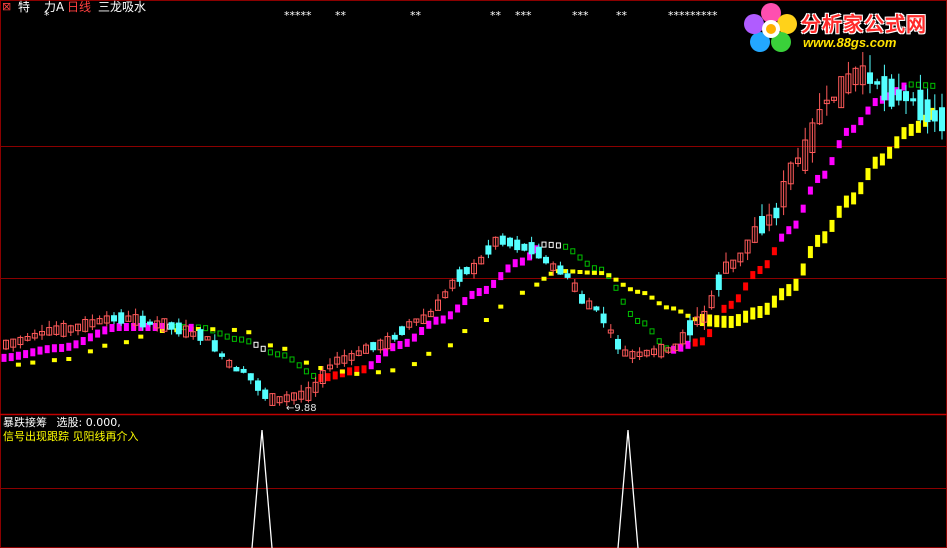 Image resolution: width=947 pixels, height=548 pixels. What do you see at coordinates (580, 15) in the screenshot?
I see `top-marker-7: ***` at bounding box center [580, 15].